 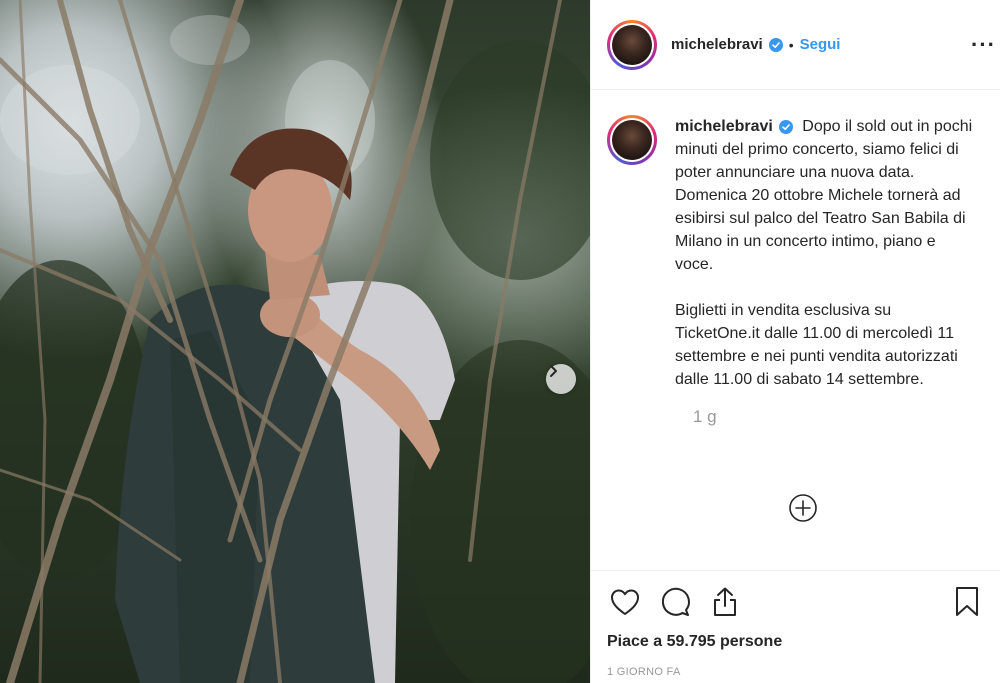 What do you see at coordinates (795, 45) in the screenshot?
I see `post-header: michelebravi • Segui ···` at bounding box center [795, 45].